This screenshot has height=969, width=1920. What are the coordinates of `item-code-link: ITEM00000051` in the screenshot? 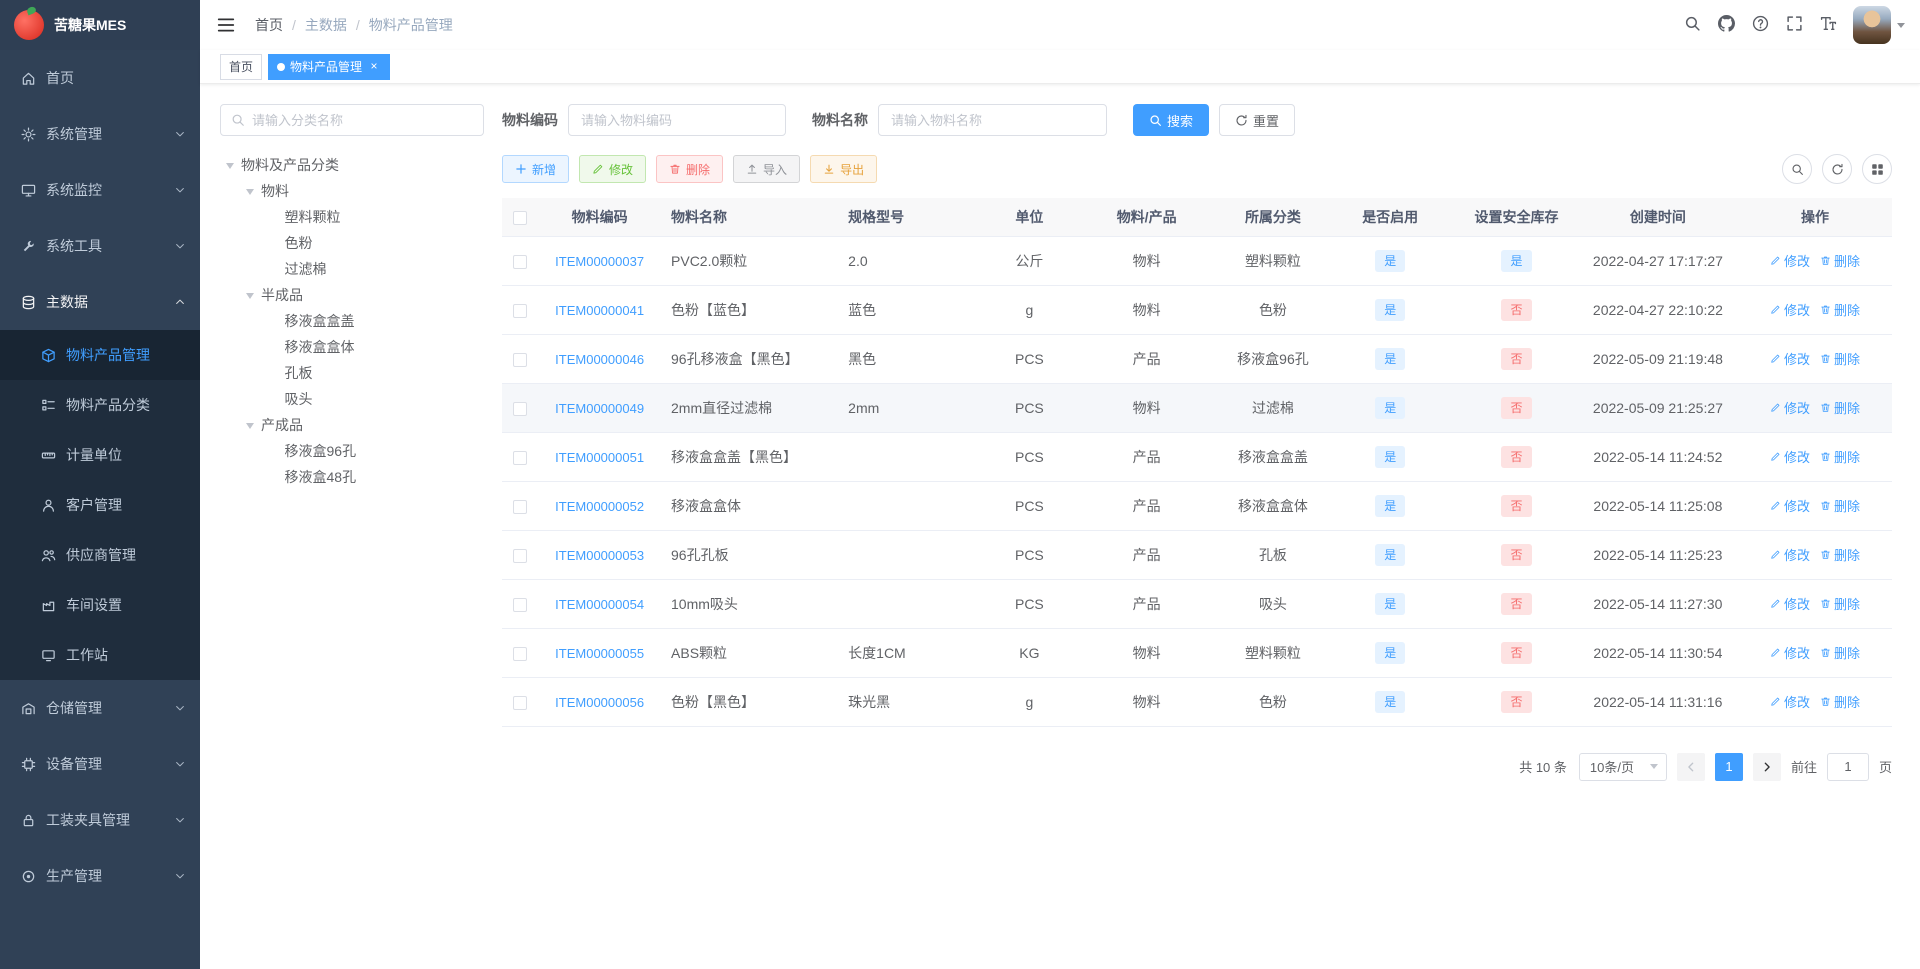 It's located at (599, 457).